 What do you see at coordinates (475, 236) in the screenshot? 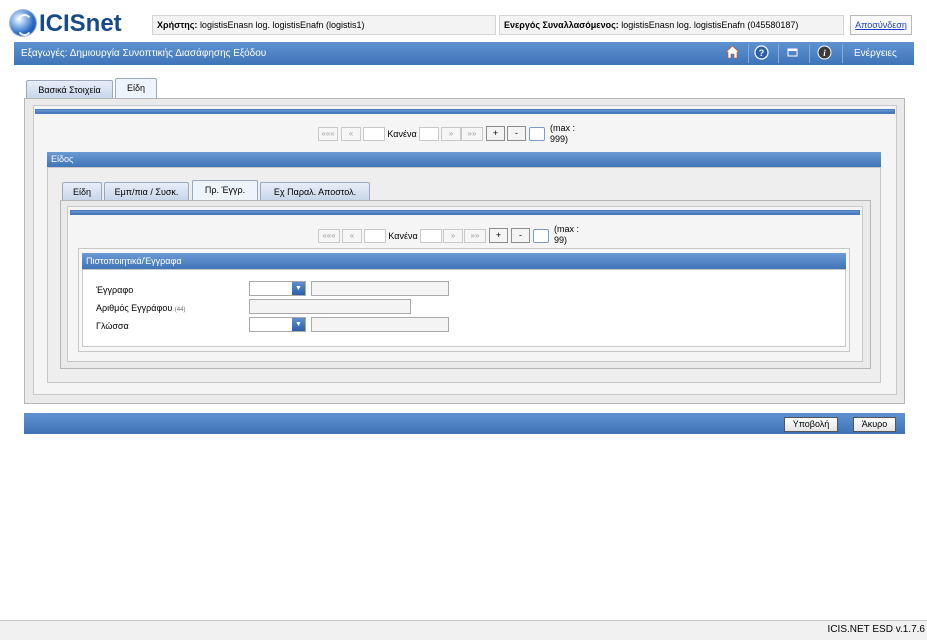
I see `inner-pager-last-button: »»` at bounding box center [475, 236].